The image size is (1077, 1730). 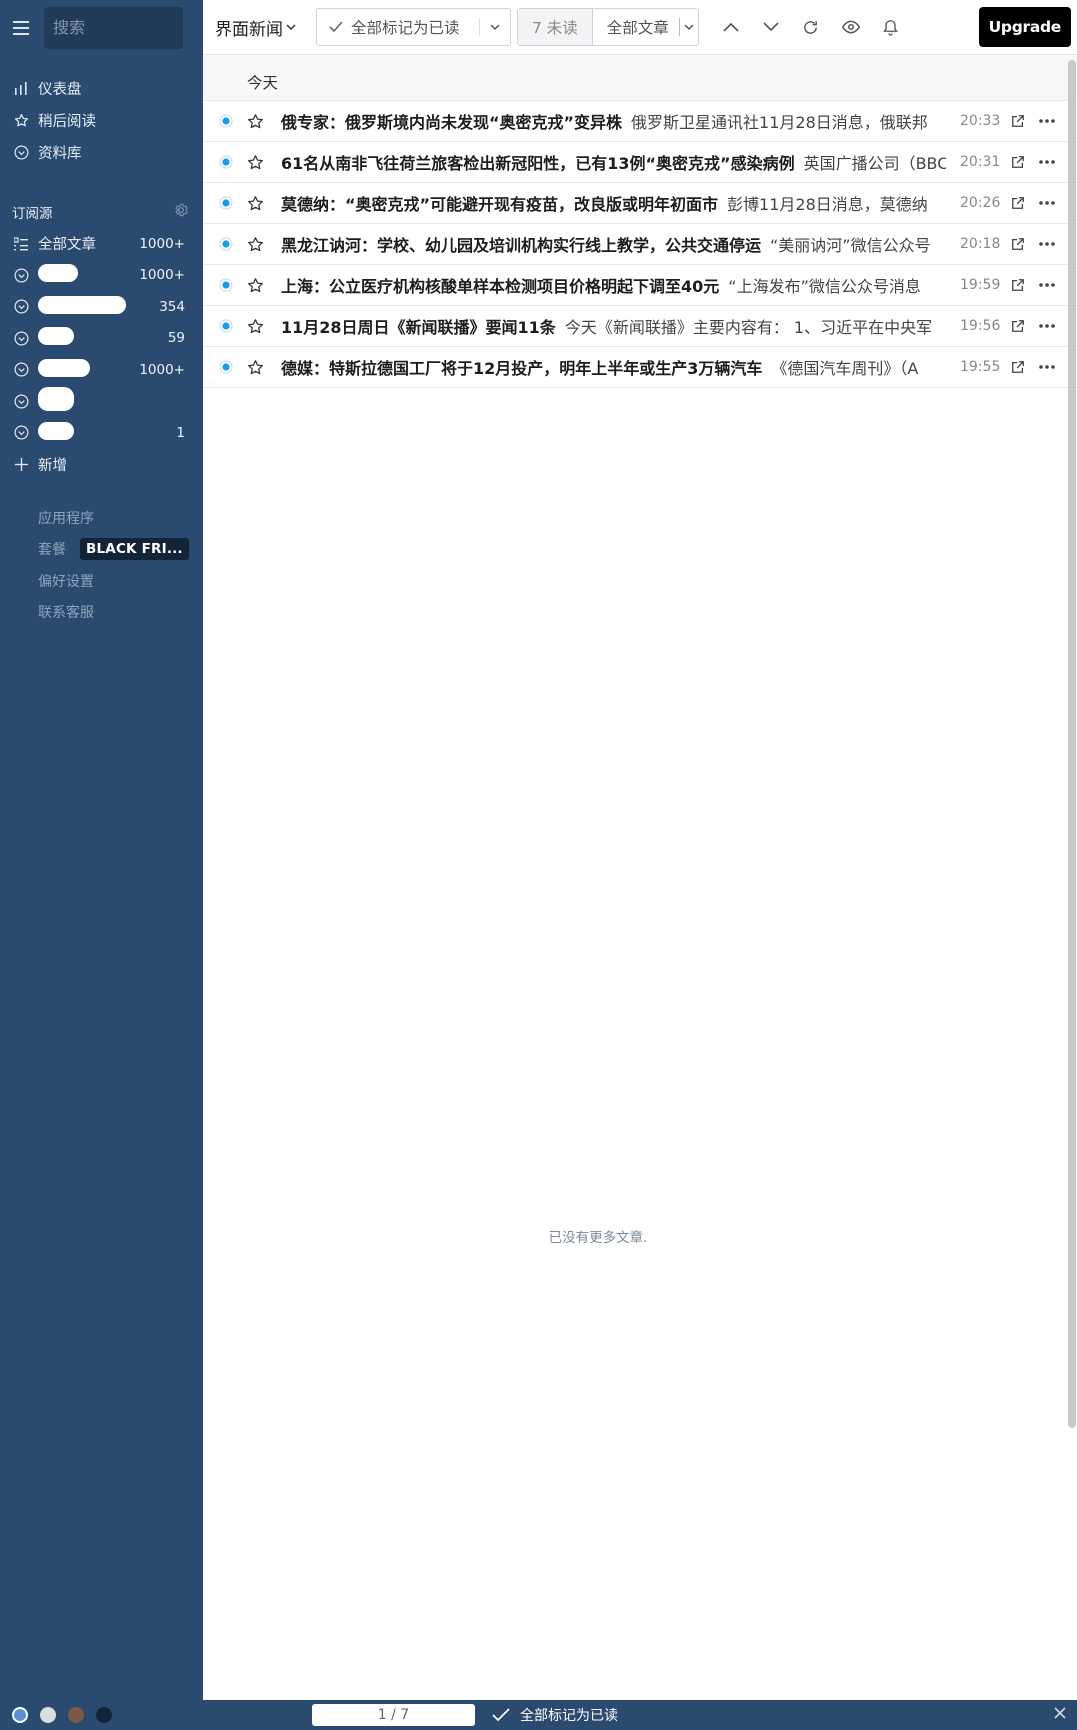 I want to click on article-snippet: “美丽讷河”微信公众号, so click(x=850, y=245).